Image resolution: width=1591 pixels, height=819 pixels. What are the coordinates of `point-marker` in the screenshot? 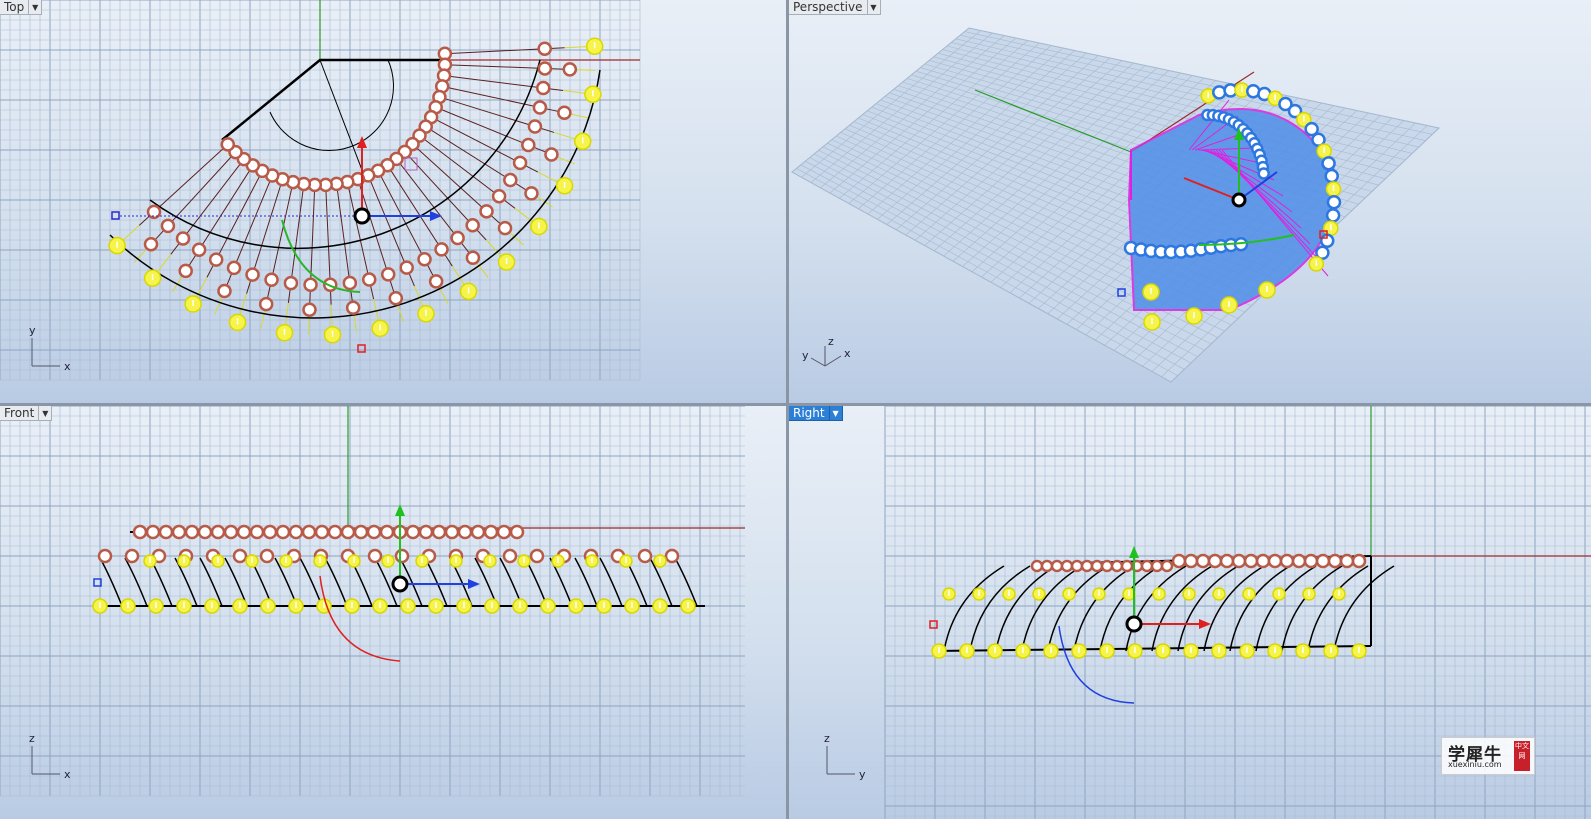 It's located at (933, 624).